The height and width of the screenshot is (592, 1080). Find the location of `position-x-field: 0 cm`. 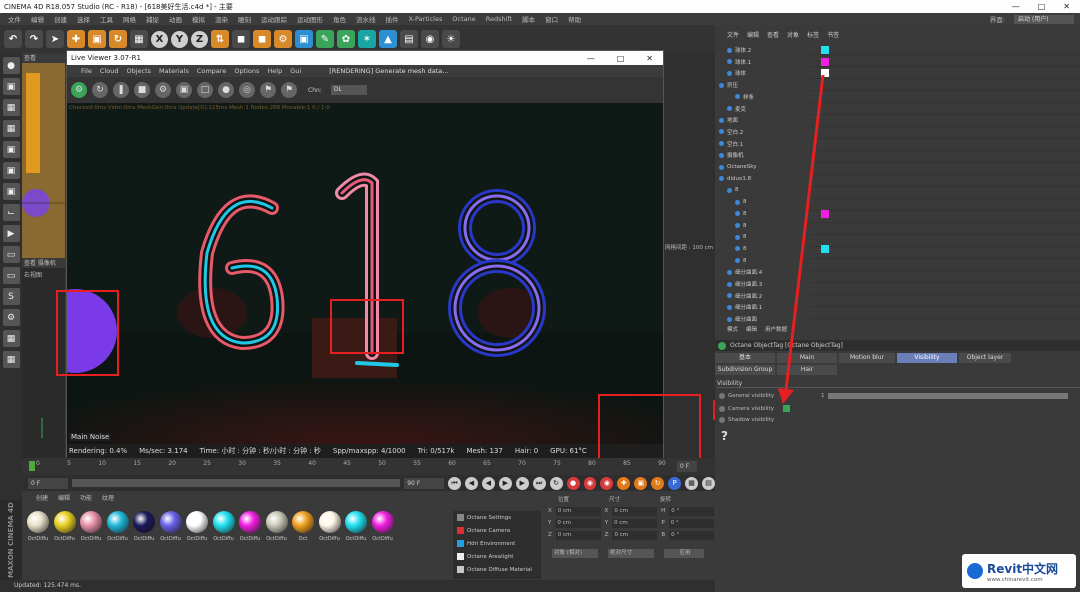

position-x-field: 0 cm is located at coordinates (578, 511).